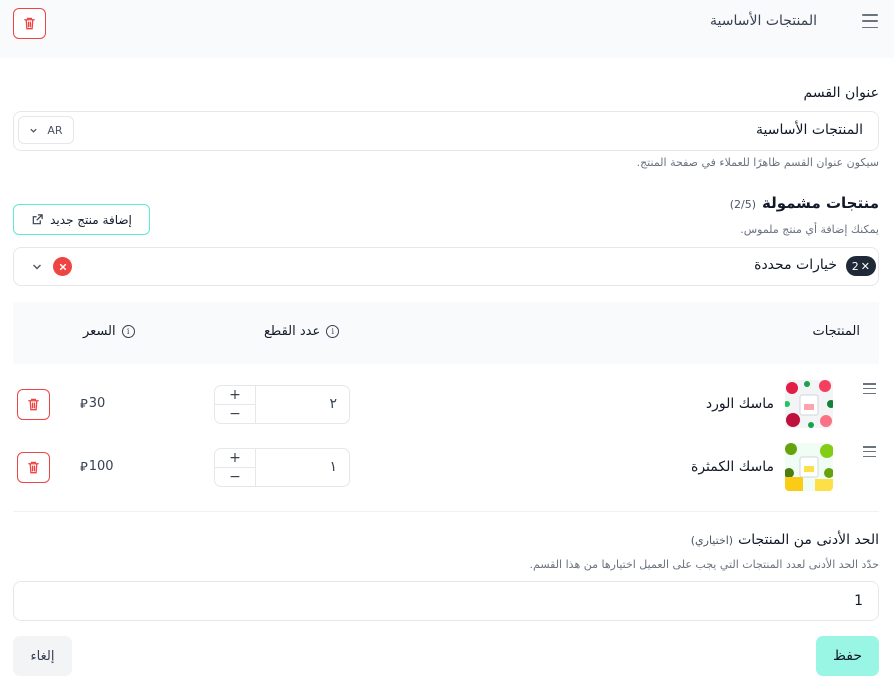 This screenshot has width=894, height=689. I want to click on section-title-input: AR المنتجات الأساسية, so click(446, 131).